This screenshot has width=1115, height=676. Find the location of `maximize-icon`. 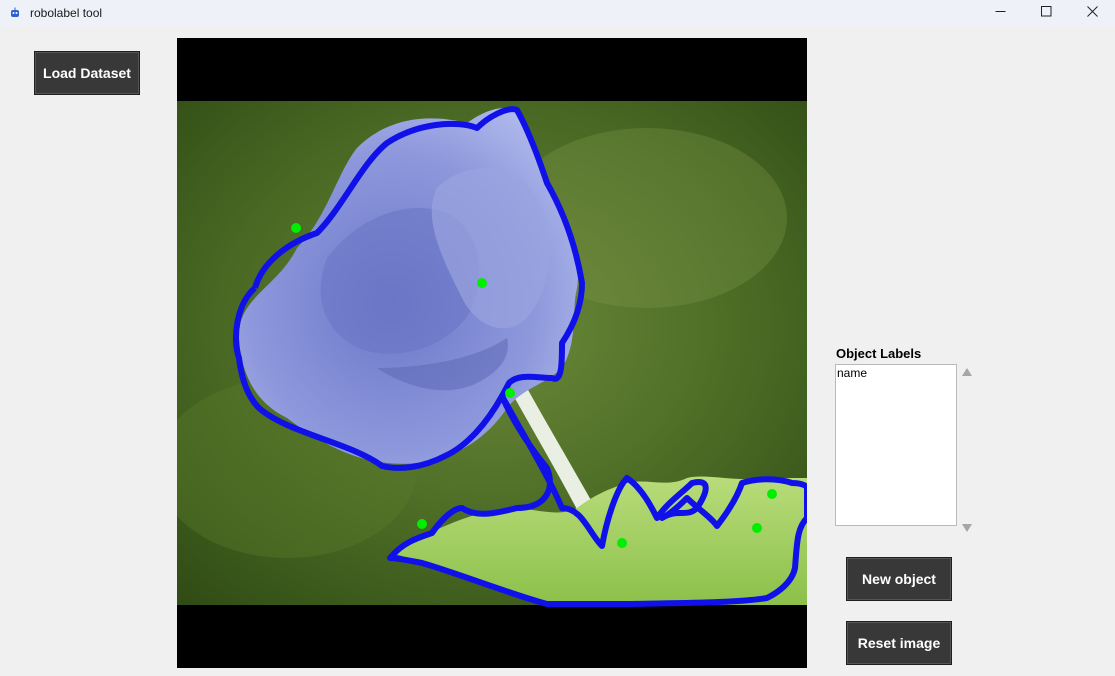

maximize-icon is located at coordinates (1046, 11).